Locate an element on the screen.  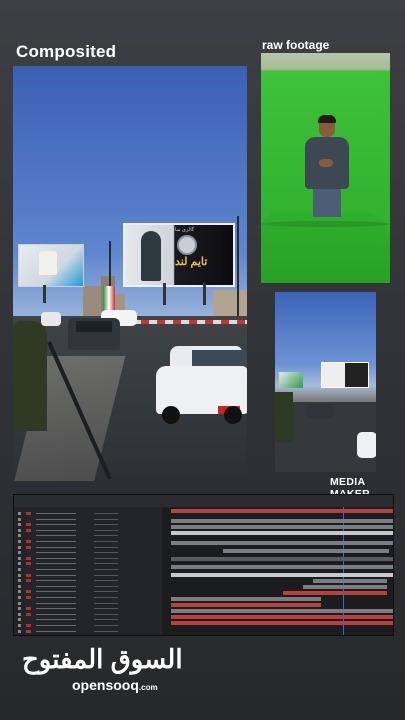
composite-preview-image is located at coordinates (325, 382).